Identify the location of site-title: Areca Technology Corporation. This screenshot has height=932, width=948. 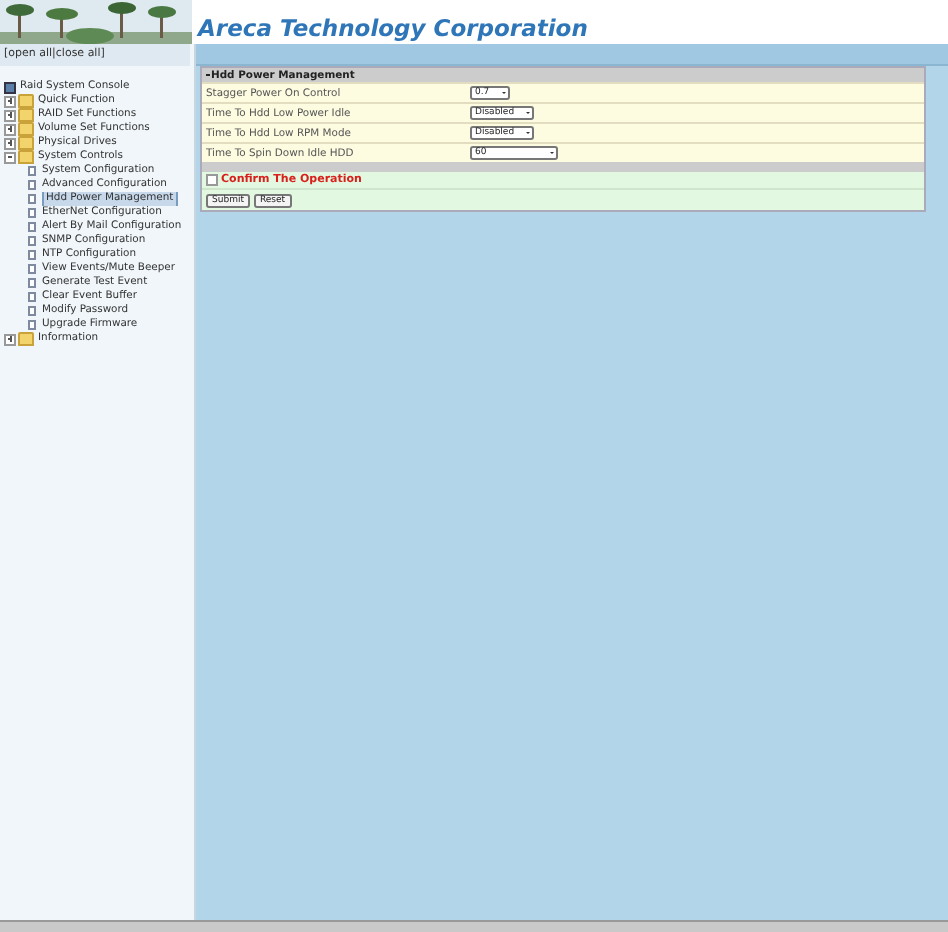
(393, 29).